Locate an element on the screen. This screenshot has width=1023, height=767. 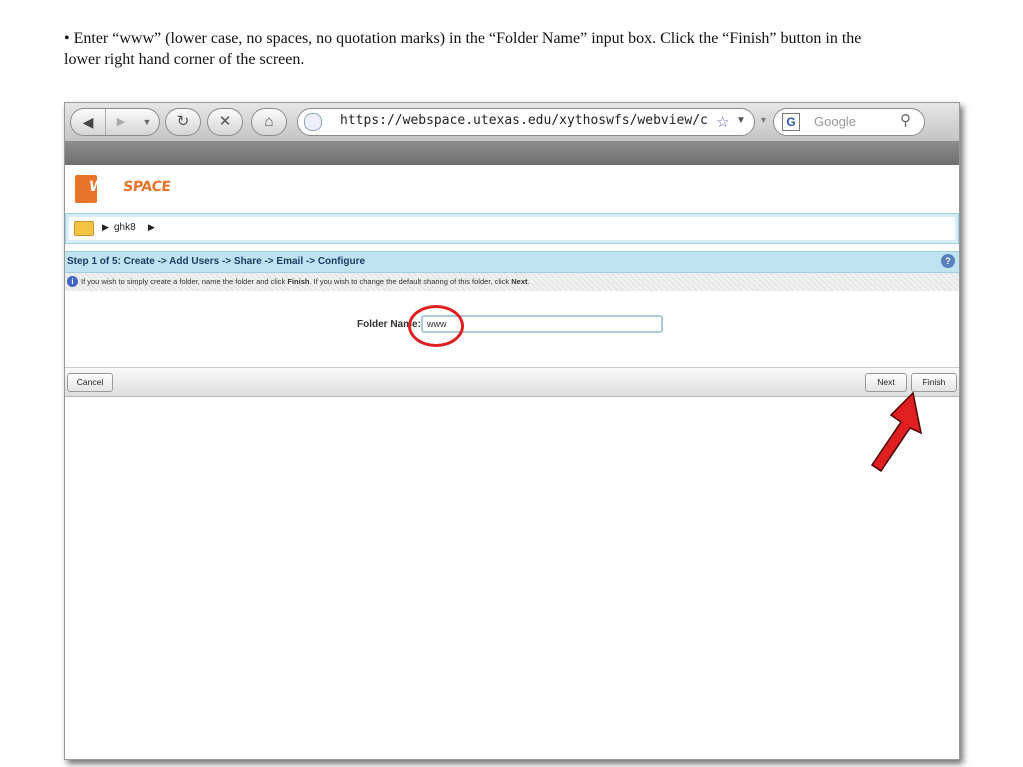
highlight-circle is located at coordinates (436, 326).